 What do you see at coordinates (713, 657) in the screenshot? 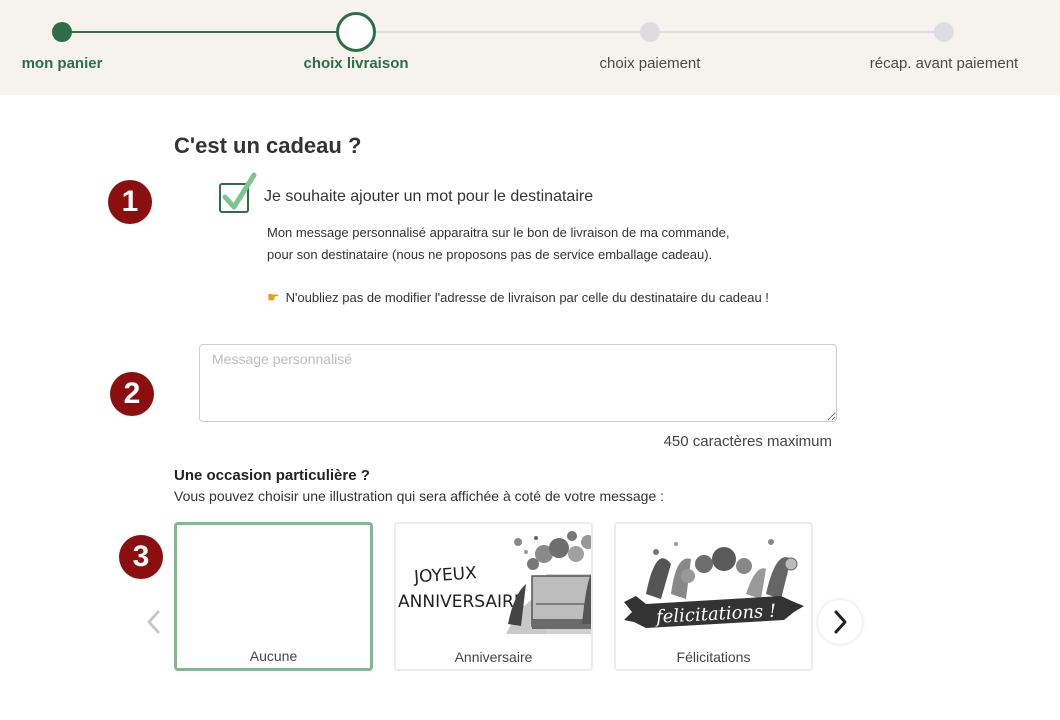
I see `occasion-card-label: Félicitations` at bounding box center [713, 657].